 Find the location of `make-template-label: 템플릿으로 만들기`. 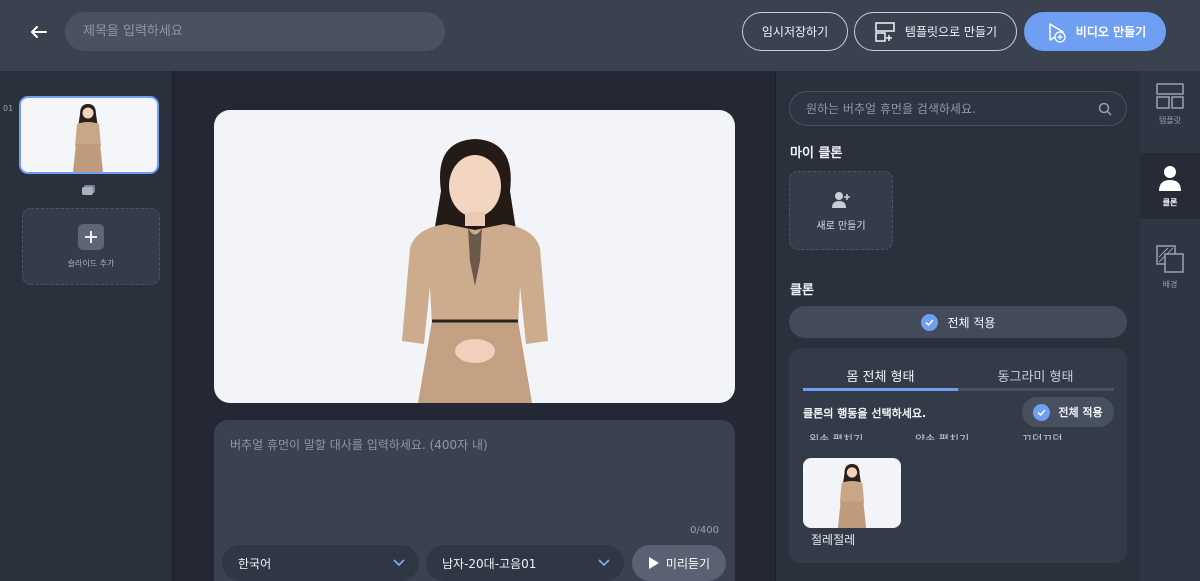

make-template-label: 템플릿으로 만들기 is located at coordinates (951, 32).